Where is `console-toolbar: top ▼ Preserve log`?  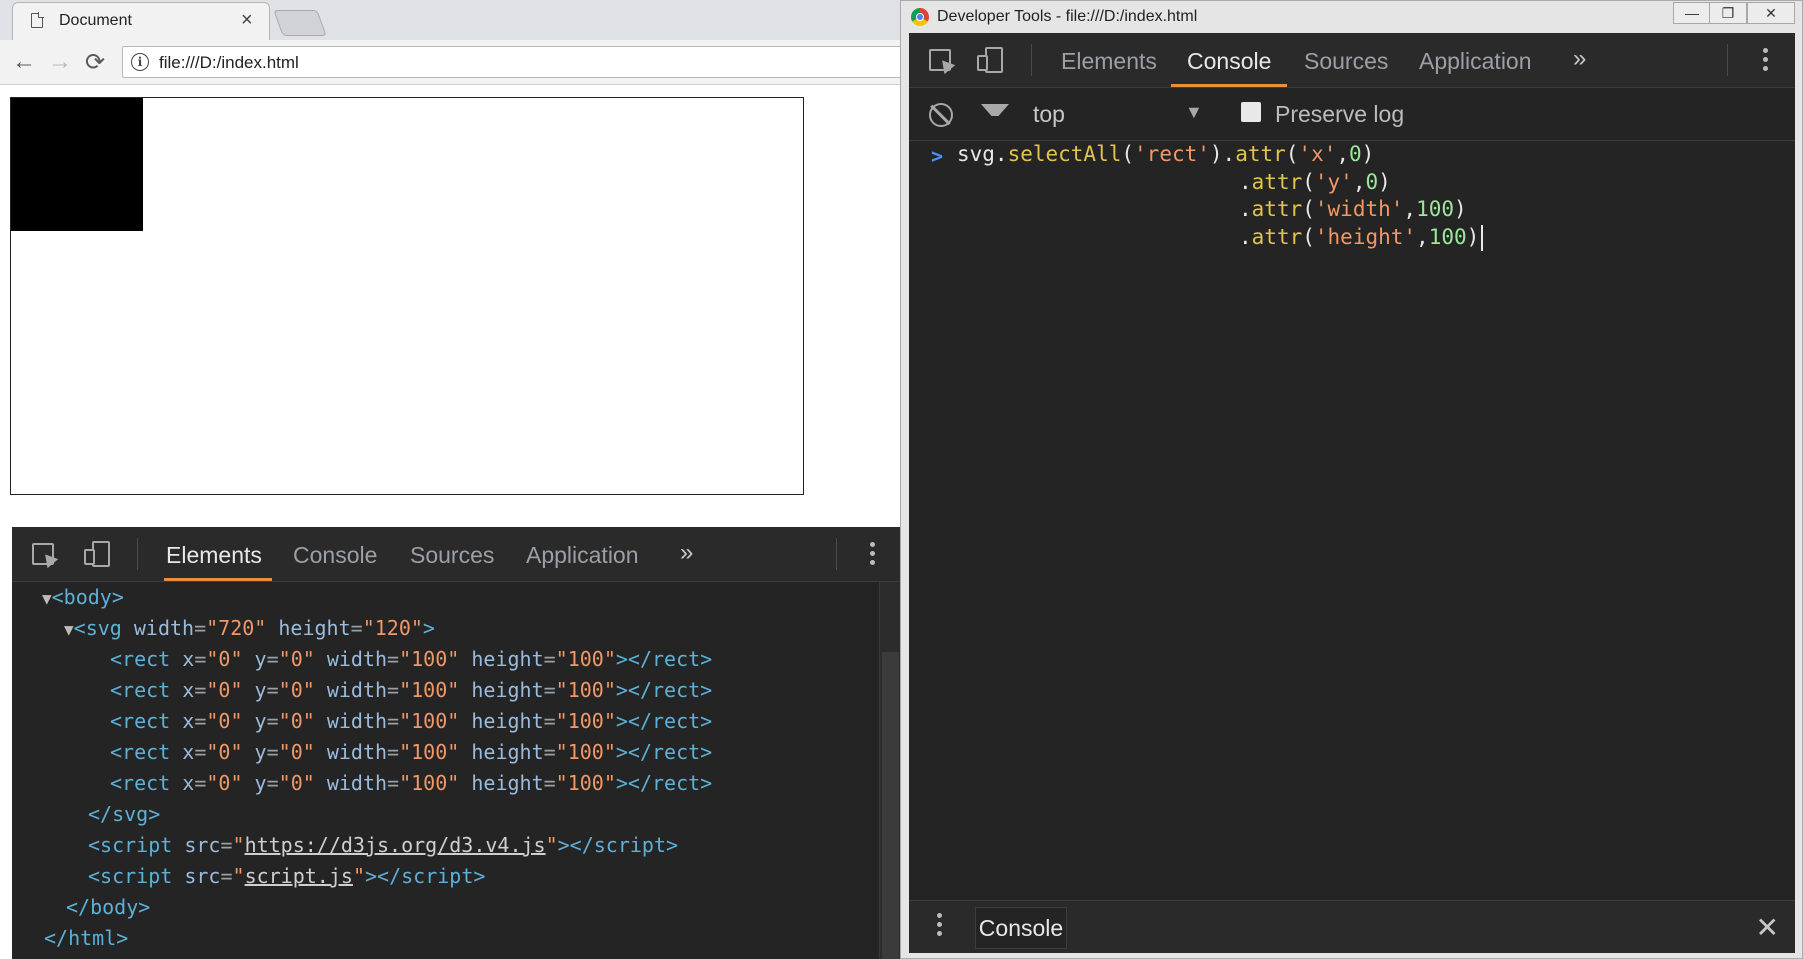
console-toolbar: top ▼ Preserve log is located at coordinates (1352, 114).